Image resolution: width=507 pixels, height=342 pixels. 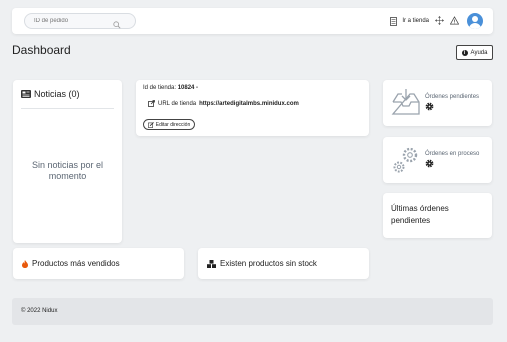 What do you see at coordinates (26, 94) in the screenshot?
I see `newspaper-icon` at bounding box center [26, 94].